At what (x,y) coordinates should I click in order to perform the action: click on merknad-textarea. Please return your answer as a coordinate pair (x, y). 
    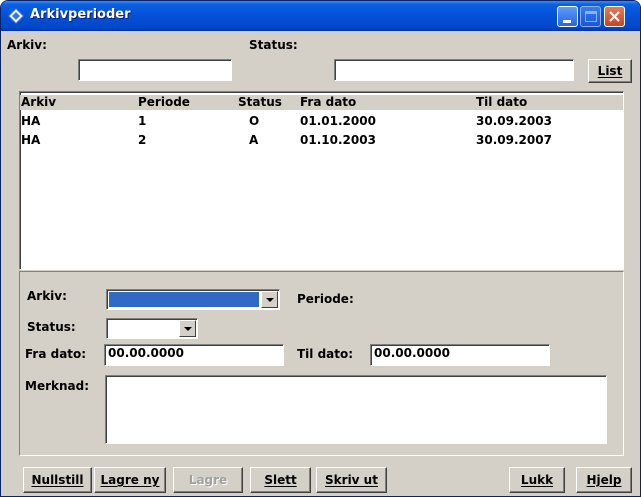
    Looking at the image, I should click on (356, 409).